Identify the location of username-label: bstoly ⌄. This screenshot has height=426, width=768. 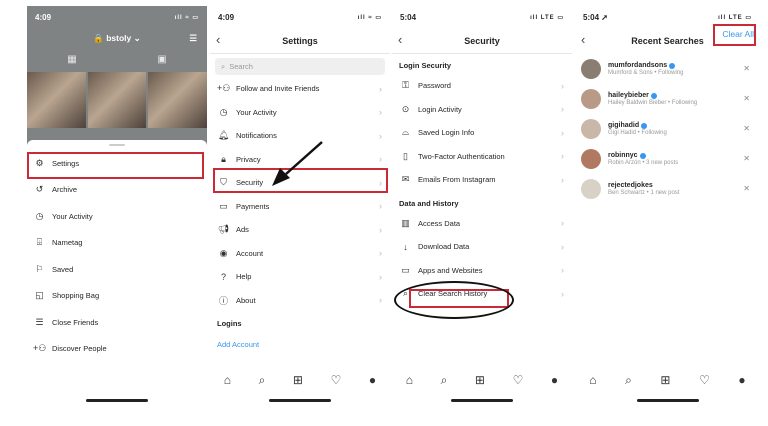
(123, 38).